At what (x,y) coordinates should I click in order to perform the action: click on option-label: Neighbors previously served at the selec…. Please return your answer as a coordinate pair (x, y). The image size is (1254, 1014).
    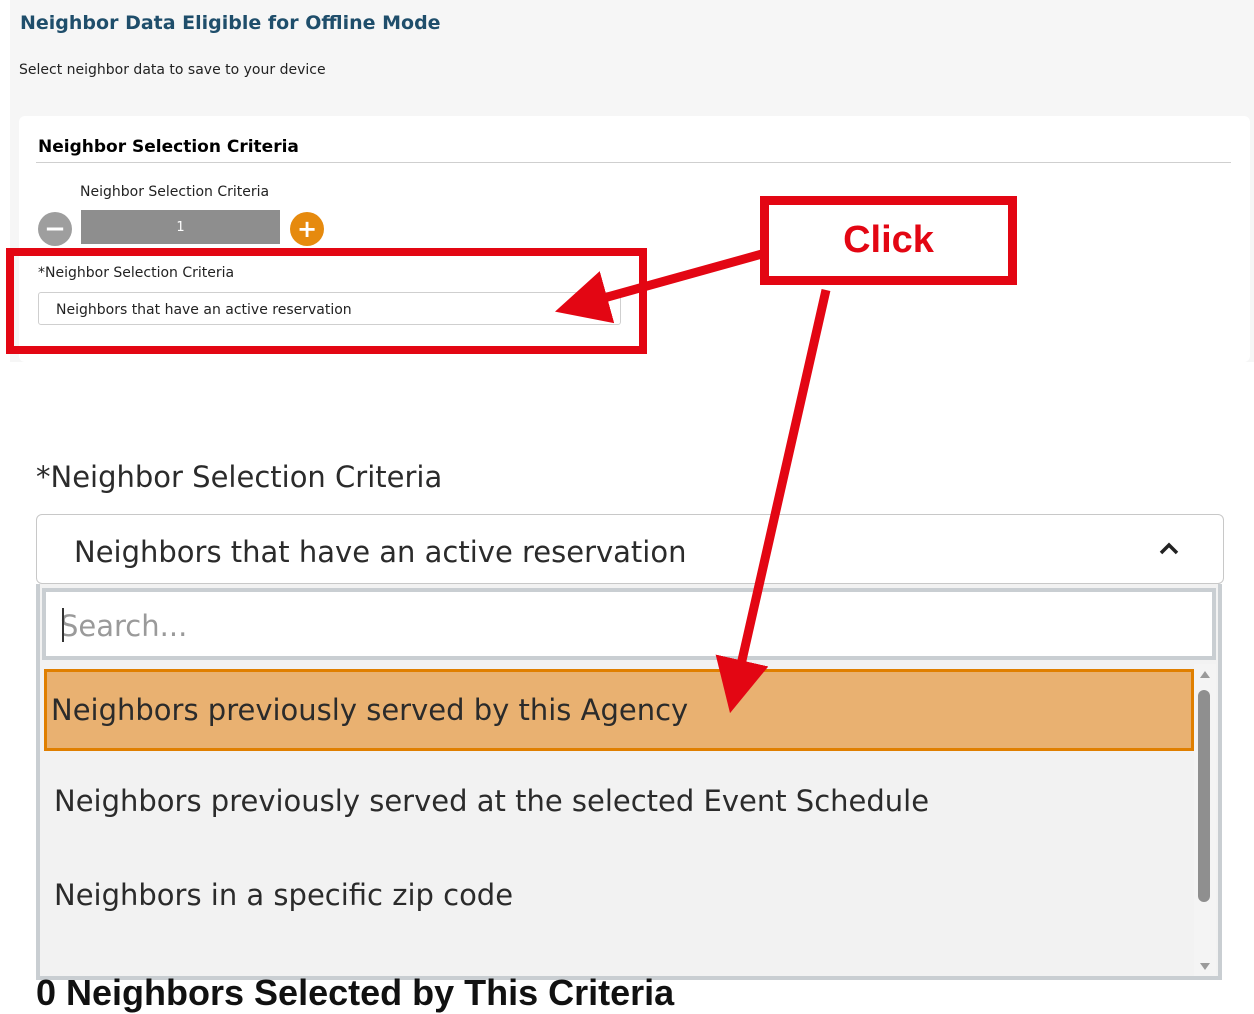
    Looking at the image, I should click on (492, 801).